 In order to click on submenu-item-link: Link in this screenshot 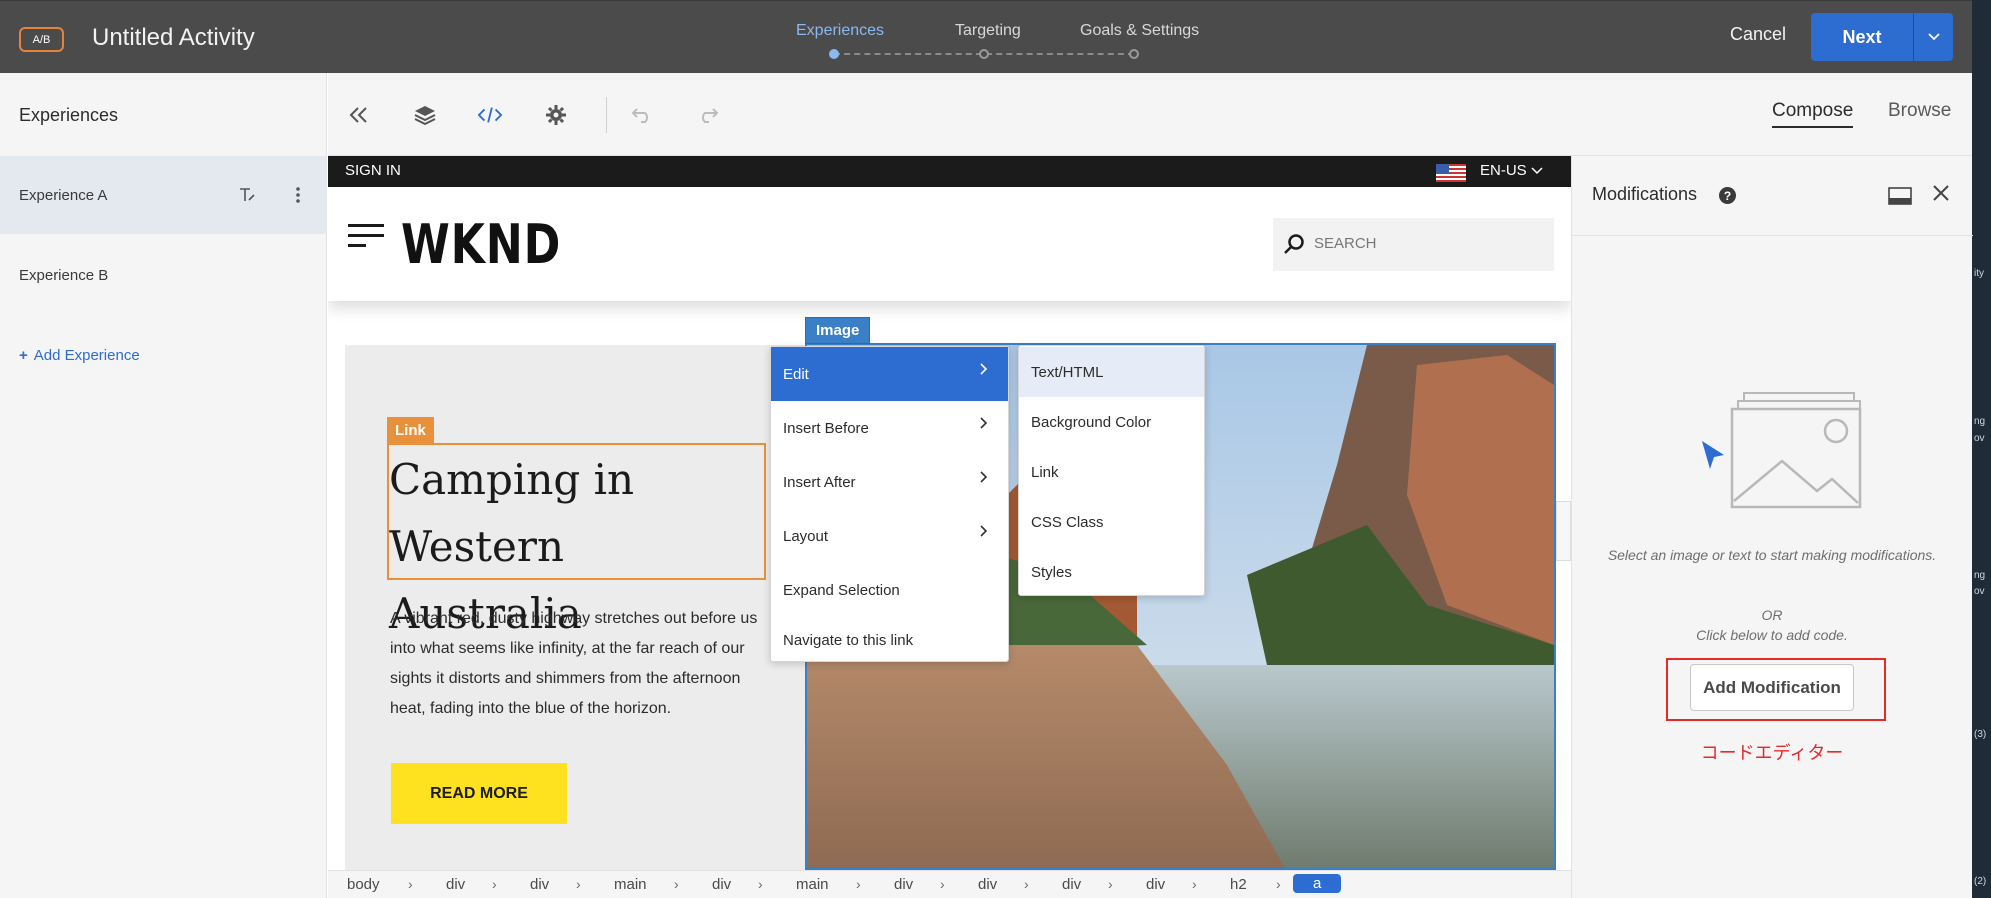, I will do `click(1111, 472)`.